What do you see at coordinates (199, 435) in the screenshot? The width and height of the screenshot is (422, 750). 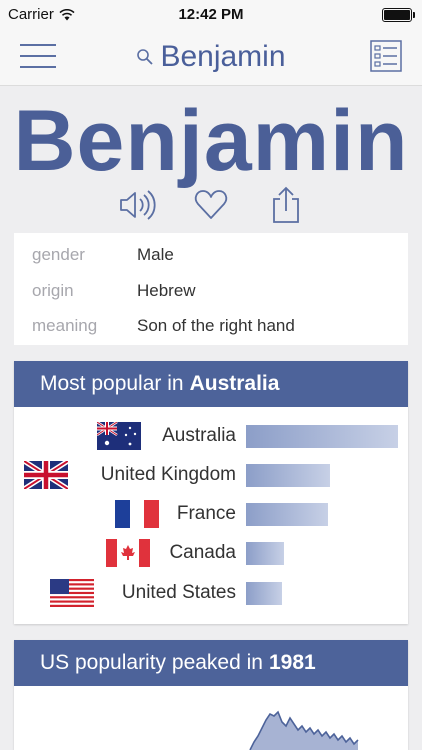 I see `country-label: Australia` at bounding box center [199, 435].